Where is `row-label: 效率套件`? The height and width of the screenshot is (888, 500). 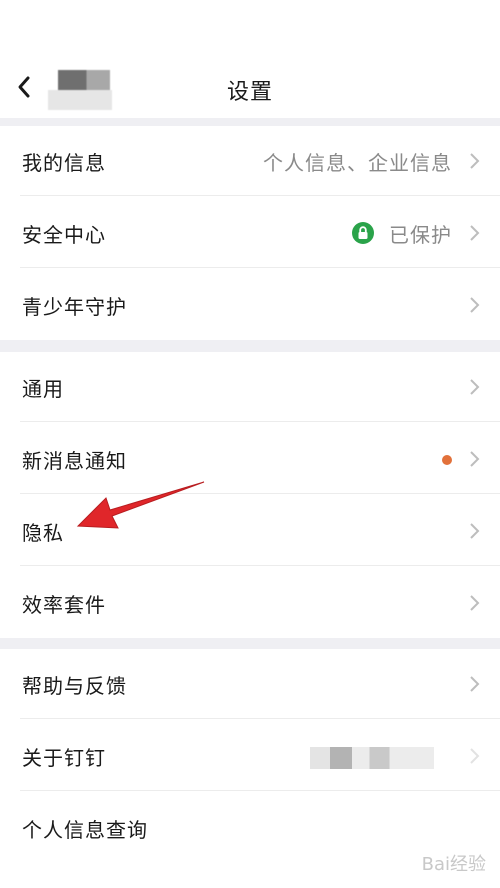
row-label: 效率套件 is located at coordinates (64, 604).